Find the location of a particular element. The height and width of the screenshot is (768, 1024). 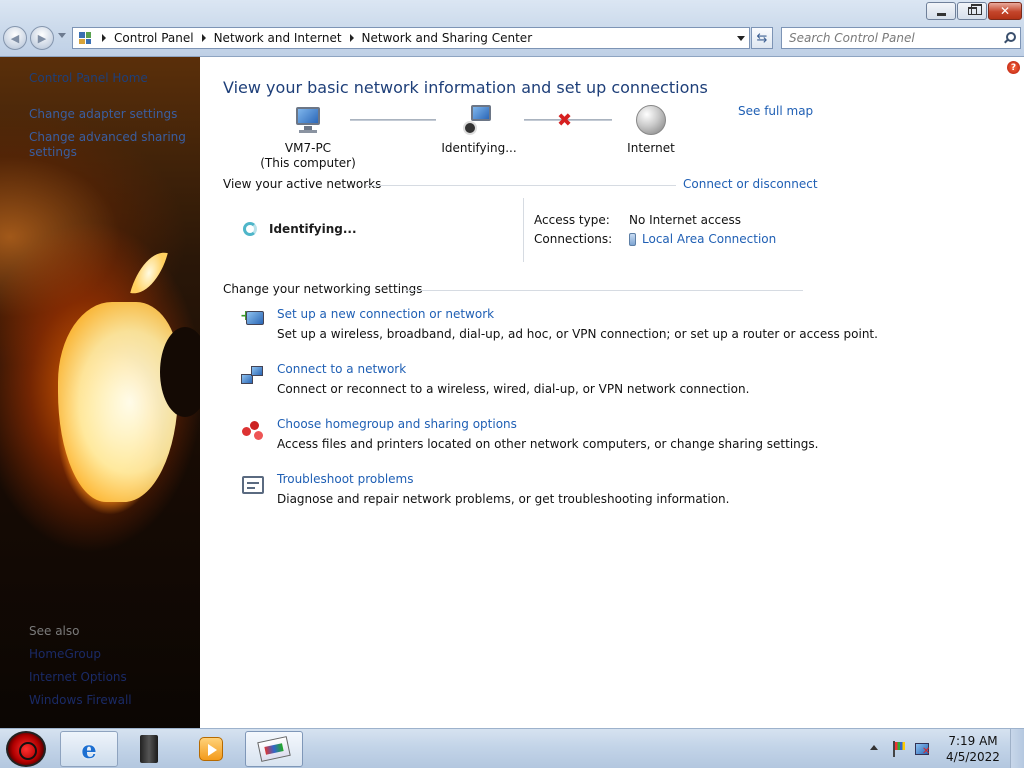

search-box is located at coordinates (901, 38).